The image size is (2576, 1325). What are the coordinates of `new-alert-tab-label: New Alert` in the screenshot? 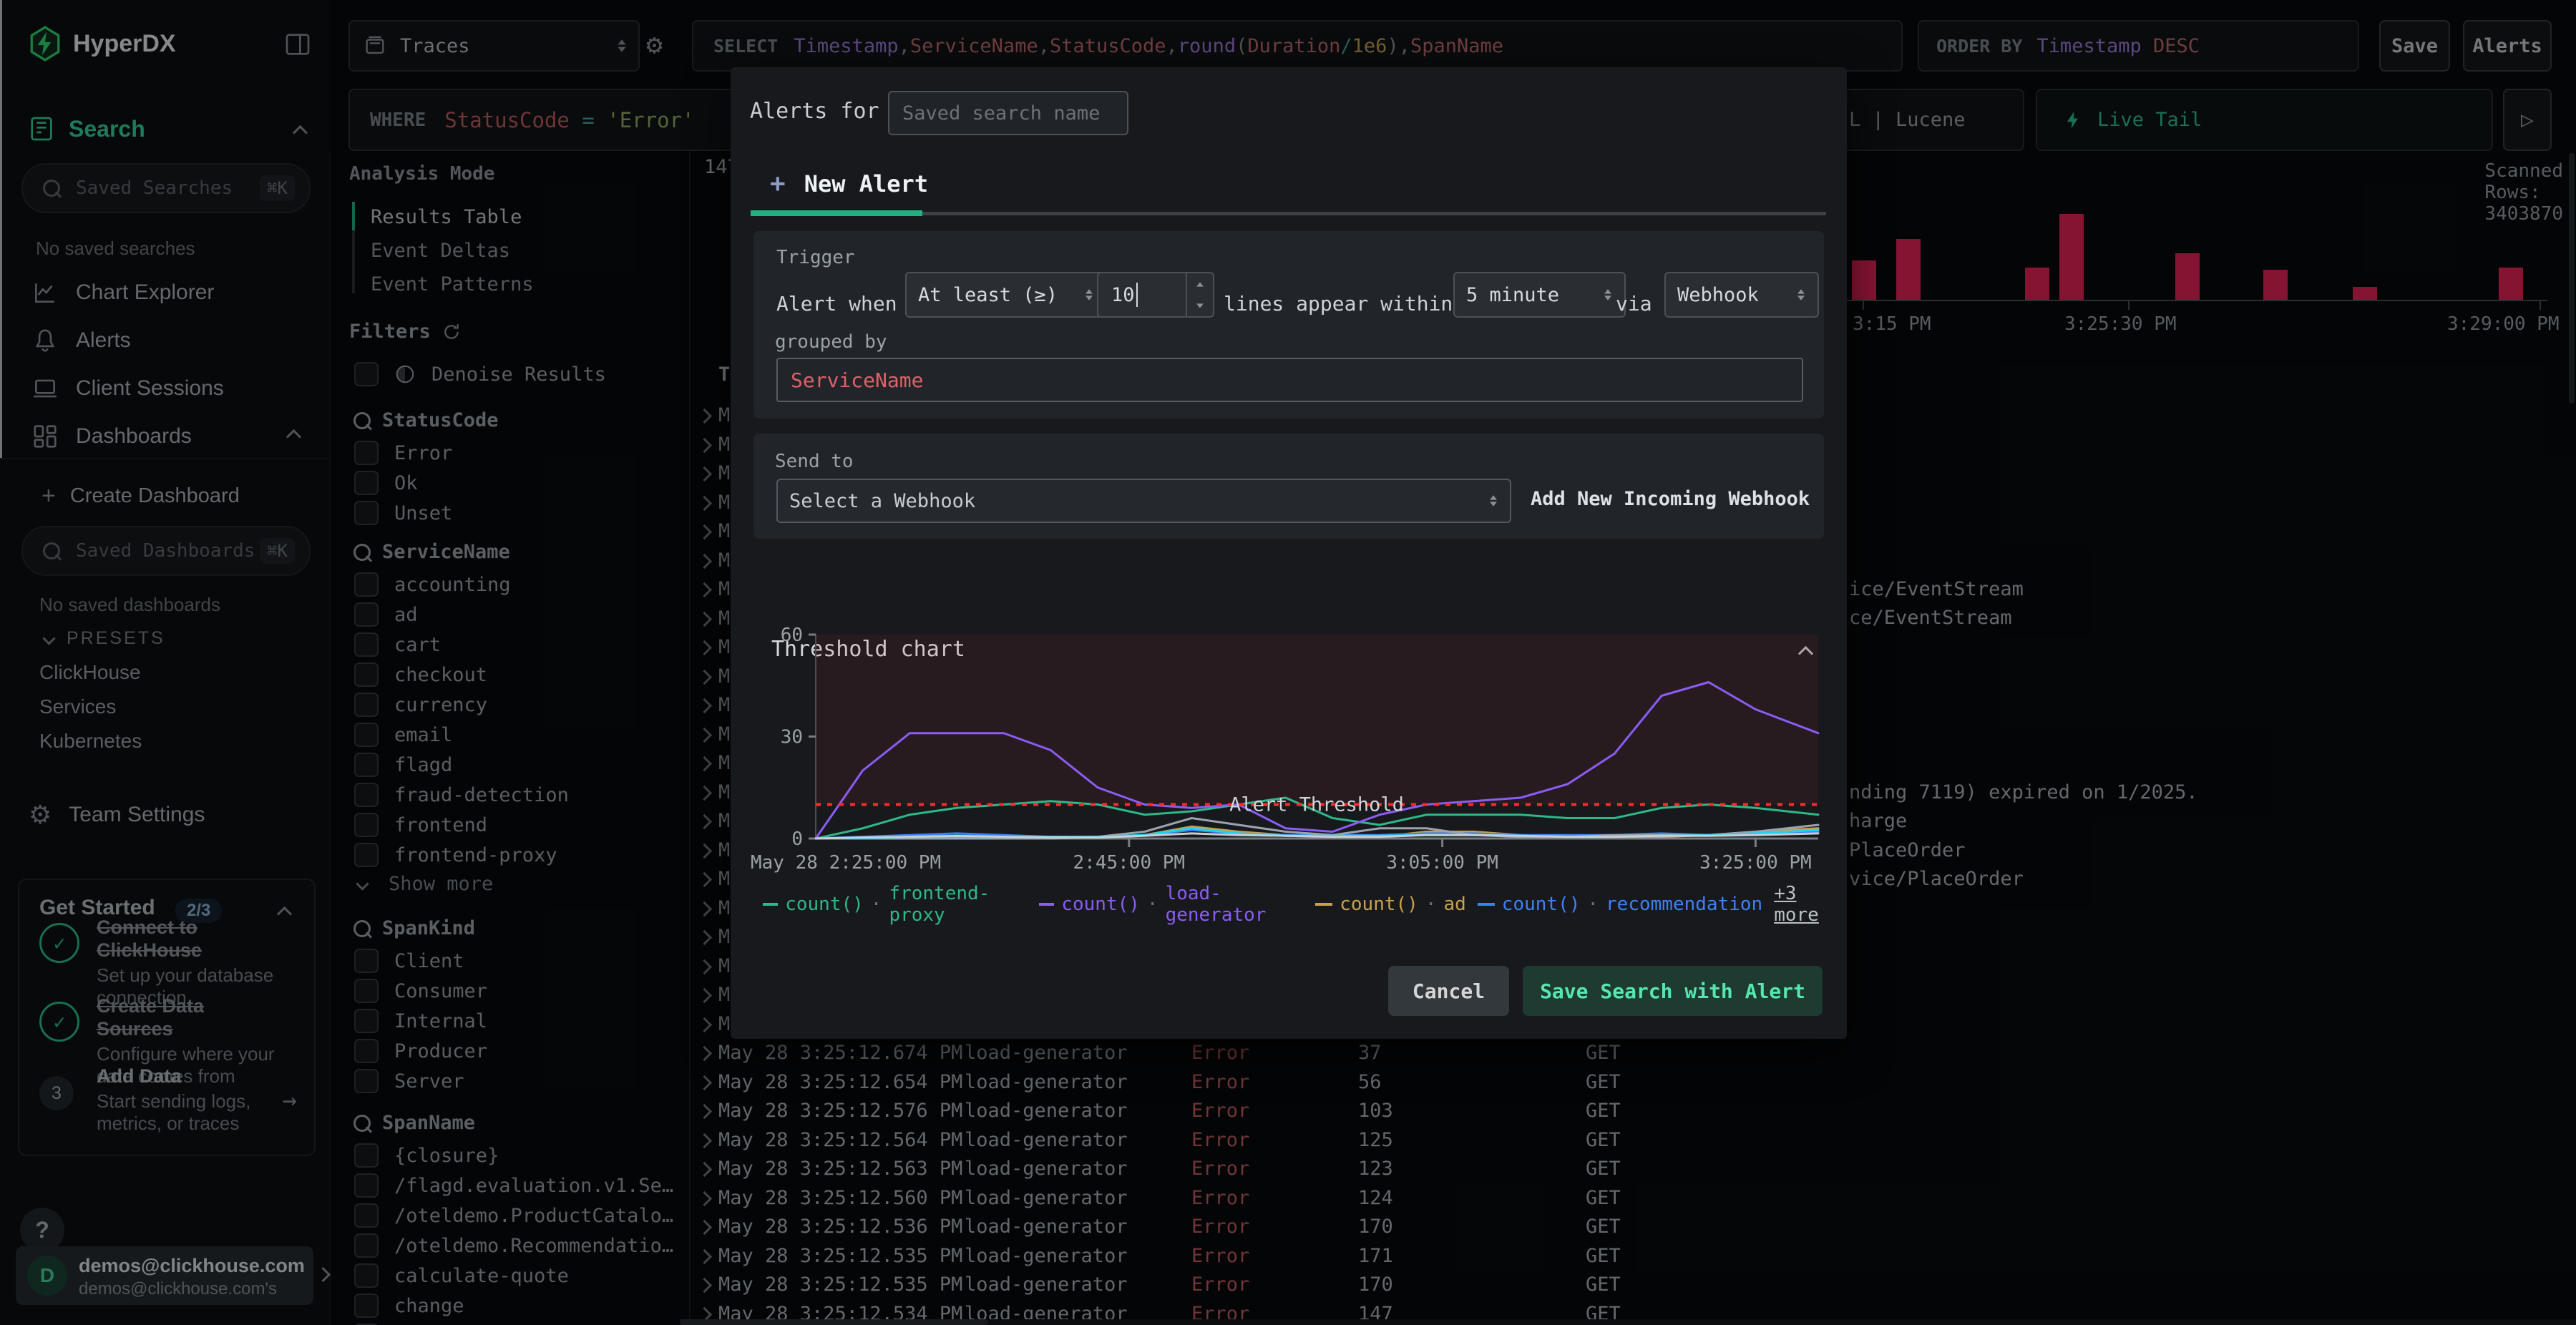 It's located at (866, 184).